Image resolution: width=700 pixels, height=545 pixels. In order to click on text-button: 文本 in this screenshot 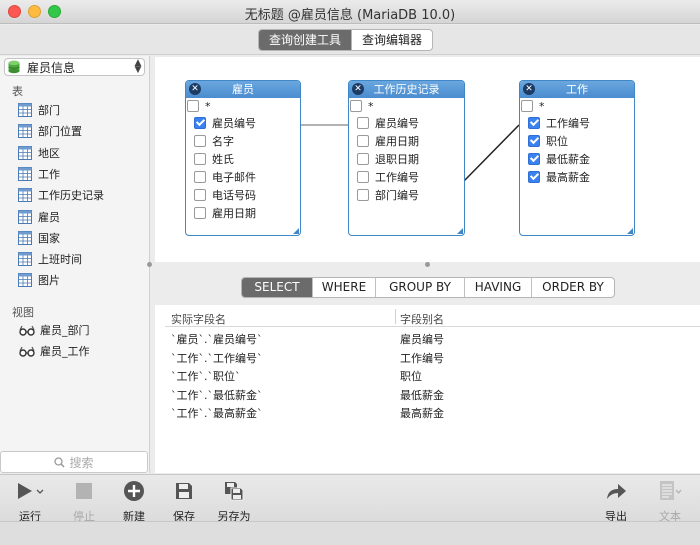, I will do `click(670, 501)`.